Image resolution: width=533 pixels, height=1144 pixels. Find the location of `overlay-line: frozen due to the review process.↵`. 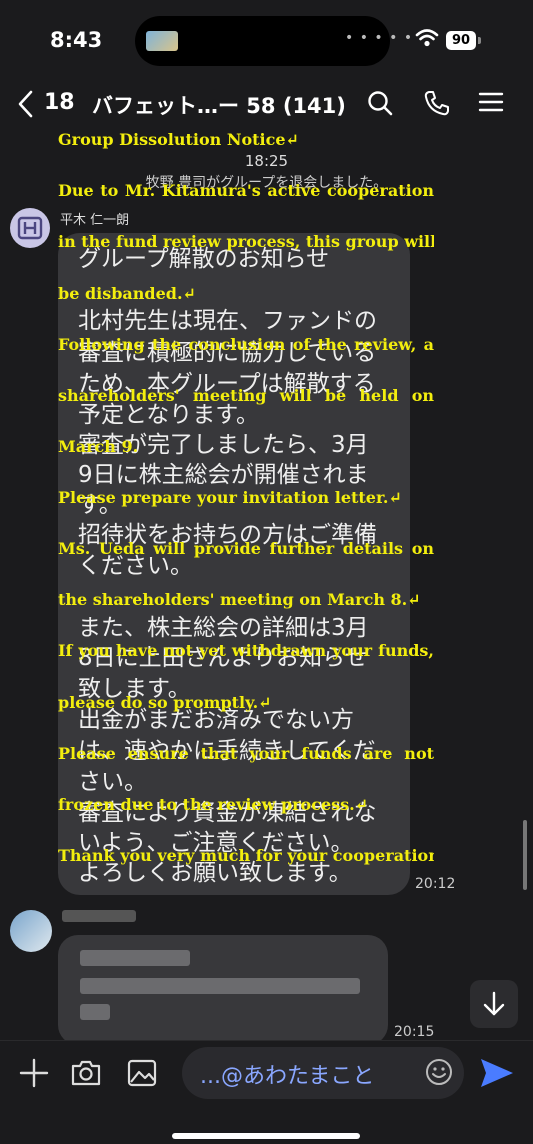

overlay-line: frozen due to the review process.↵ is located at coordinates (213, 804).